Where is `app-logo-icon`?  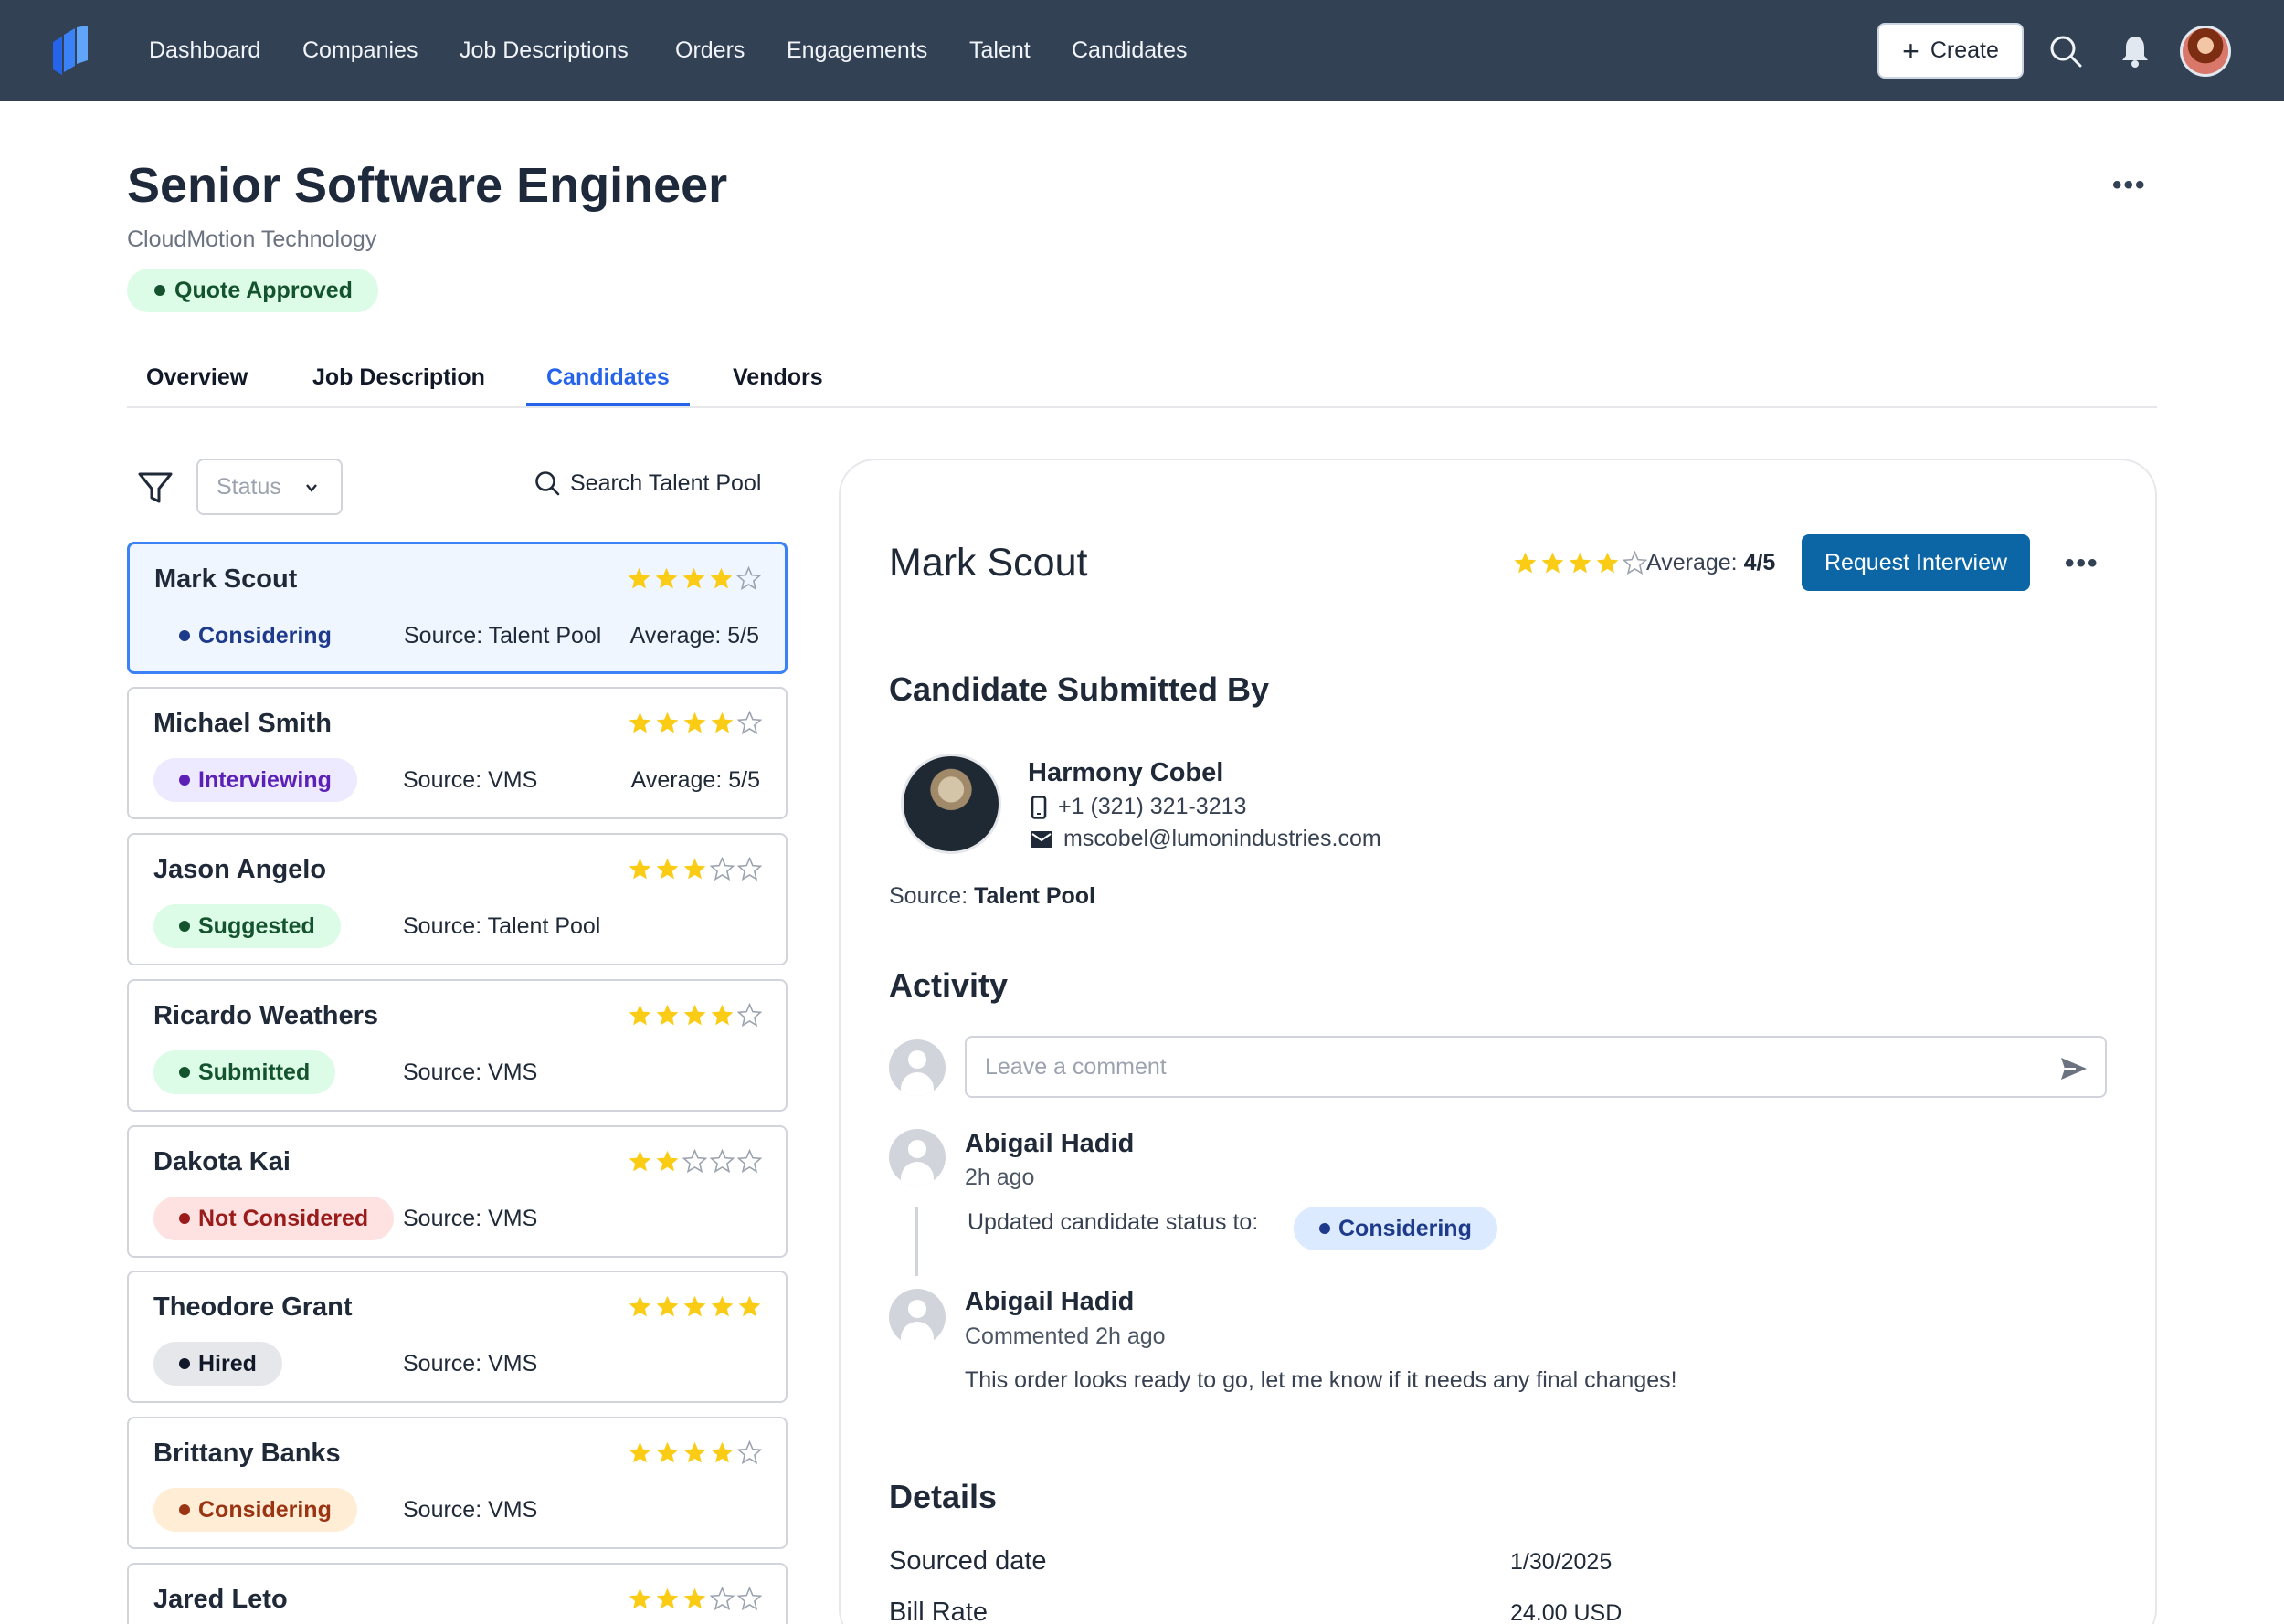
app-logo-icon is located at coordinates (71, 51).